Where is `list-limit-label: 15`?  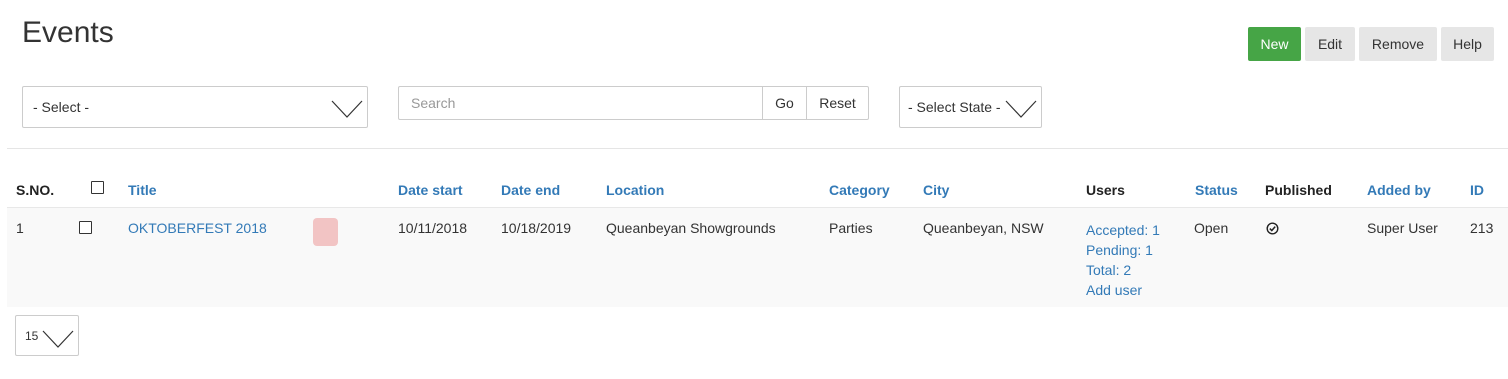
list-limit-label: 15 is located at coordinates (32, 335).